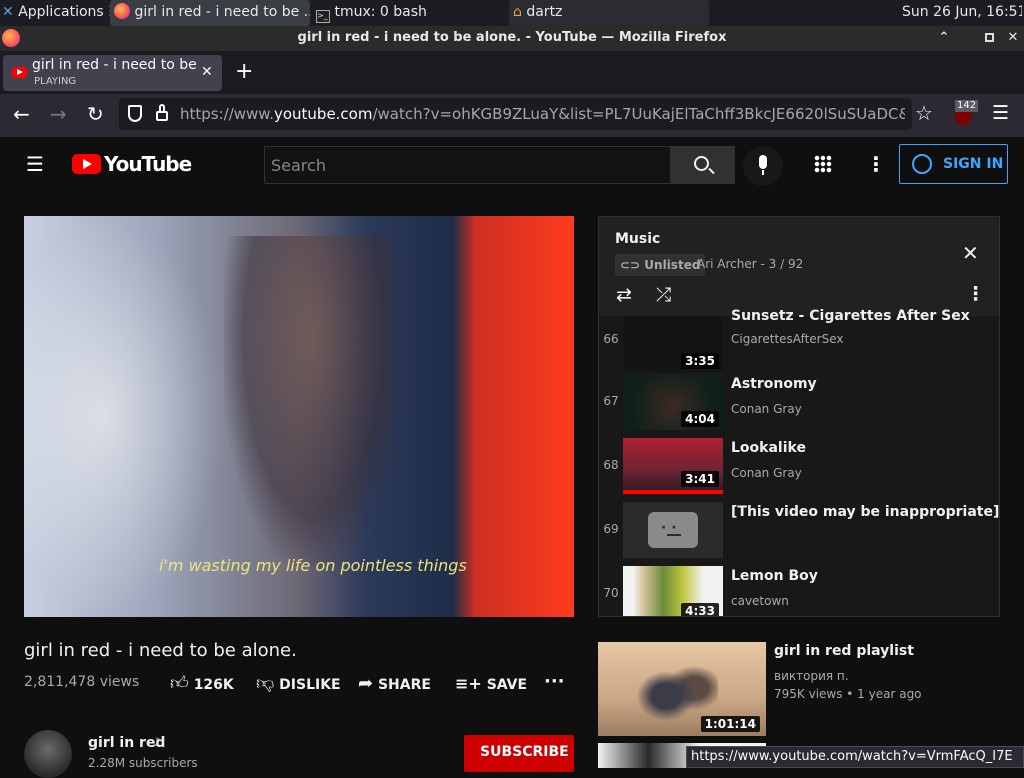  What do you see at coordinates (944, 38) in the screenshot?
I see `minimize-icon: ⌃` at bounding box center [944, 38].